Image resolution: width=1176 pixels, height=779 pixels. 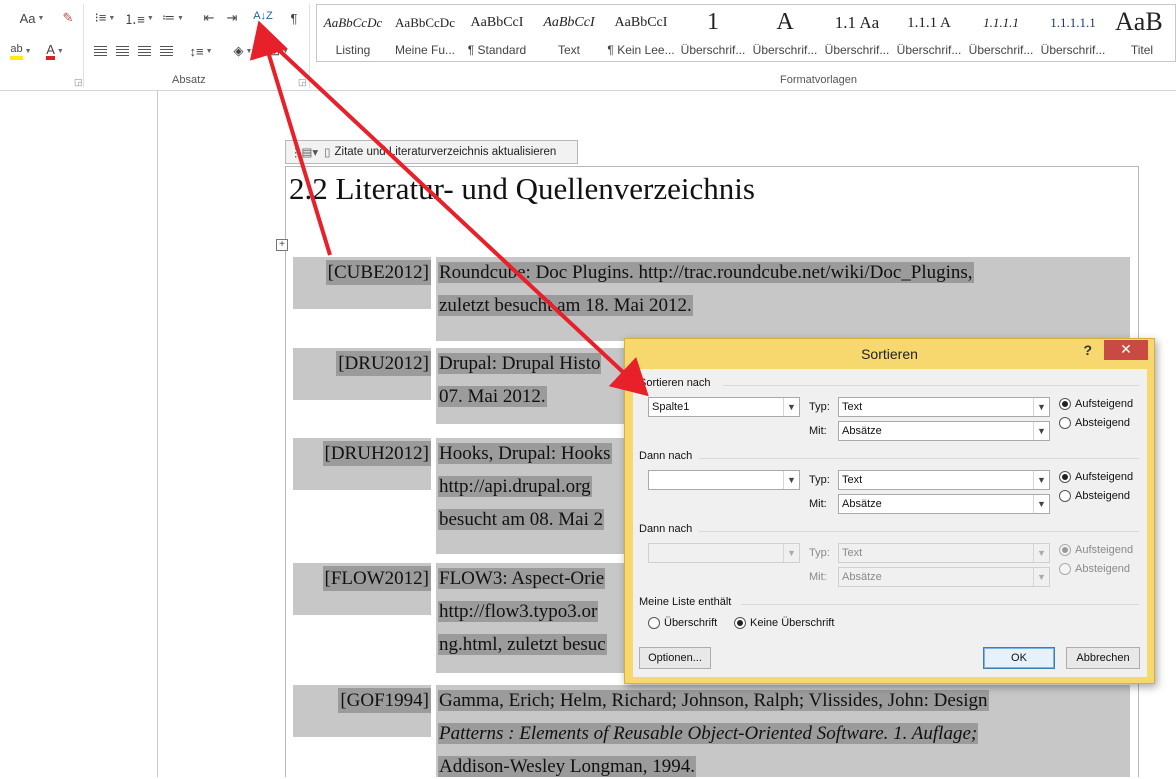 I want to click on then-by-2-column-select: ▼, so click(x=724, y=553).